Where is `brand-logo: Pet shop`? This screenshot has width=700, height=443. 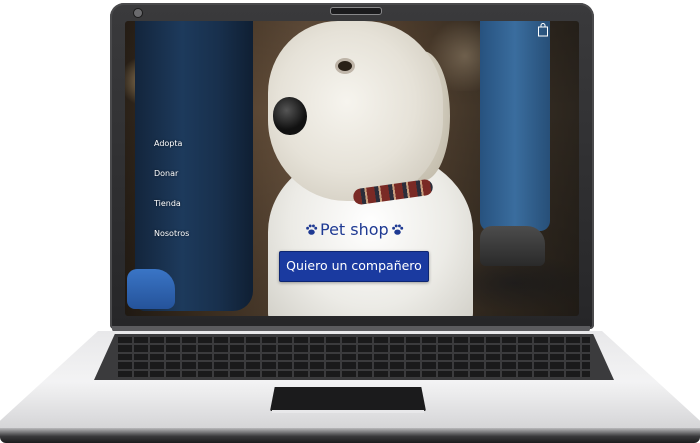 brand-logo: Pet shop is located at coordinates (354, 229).